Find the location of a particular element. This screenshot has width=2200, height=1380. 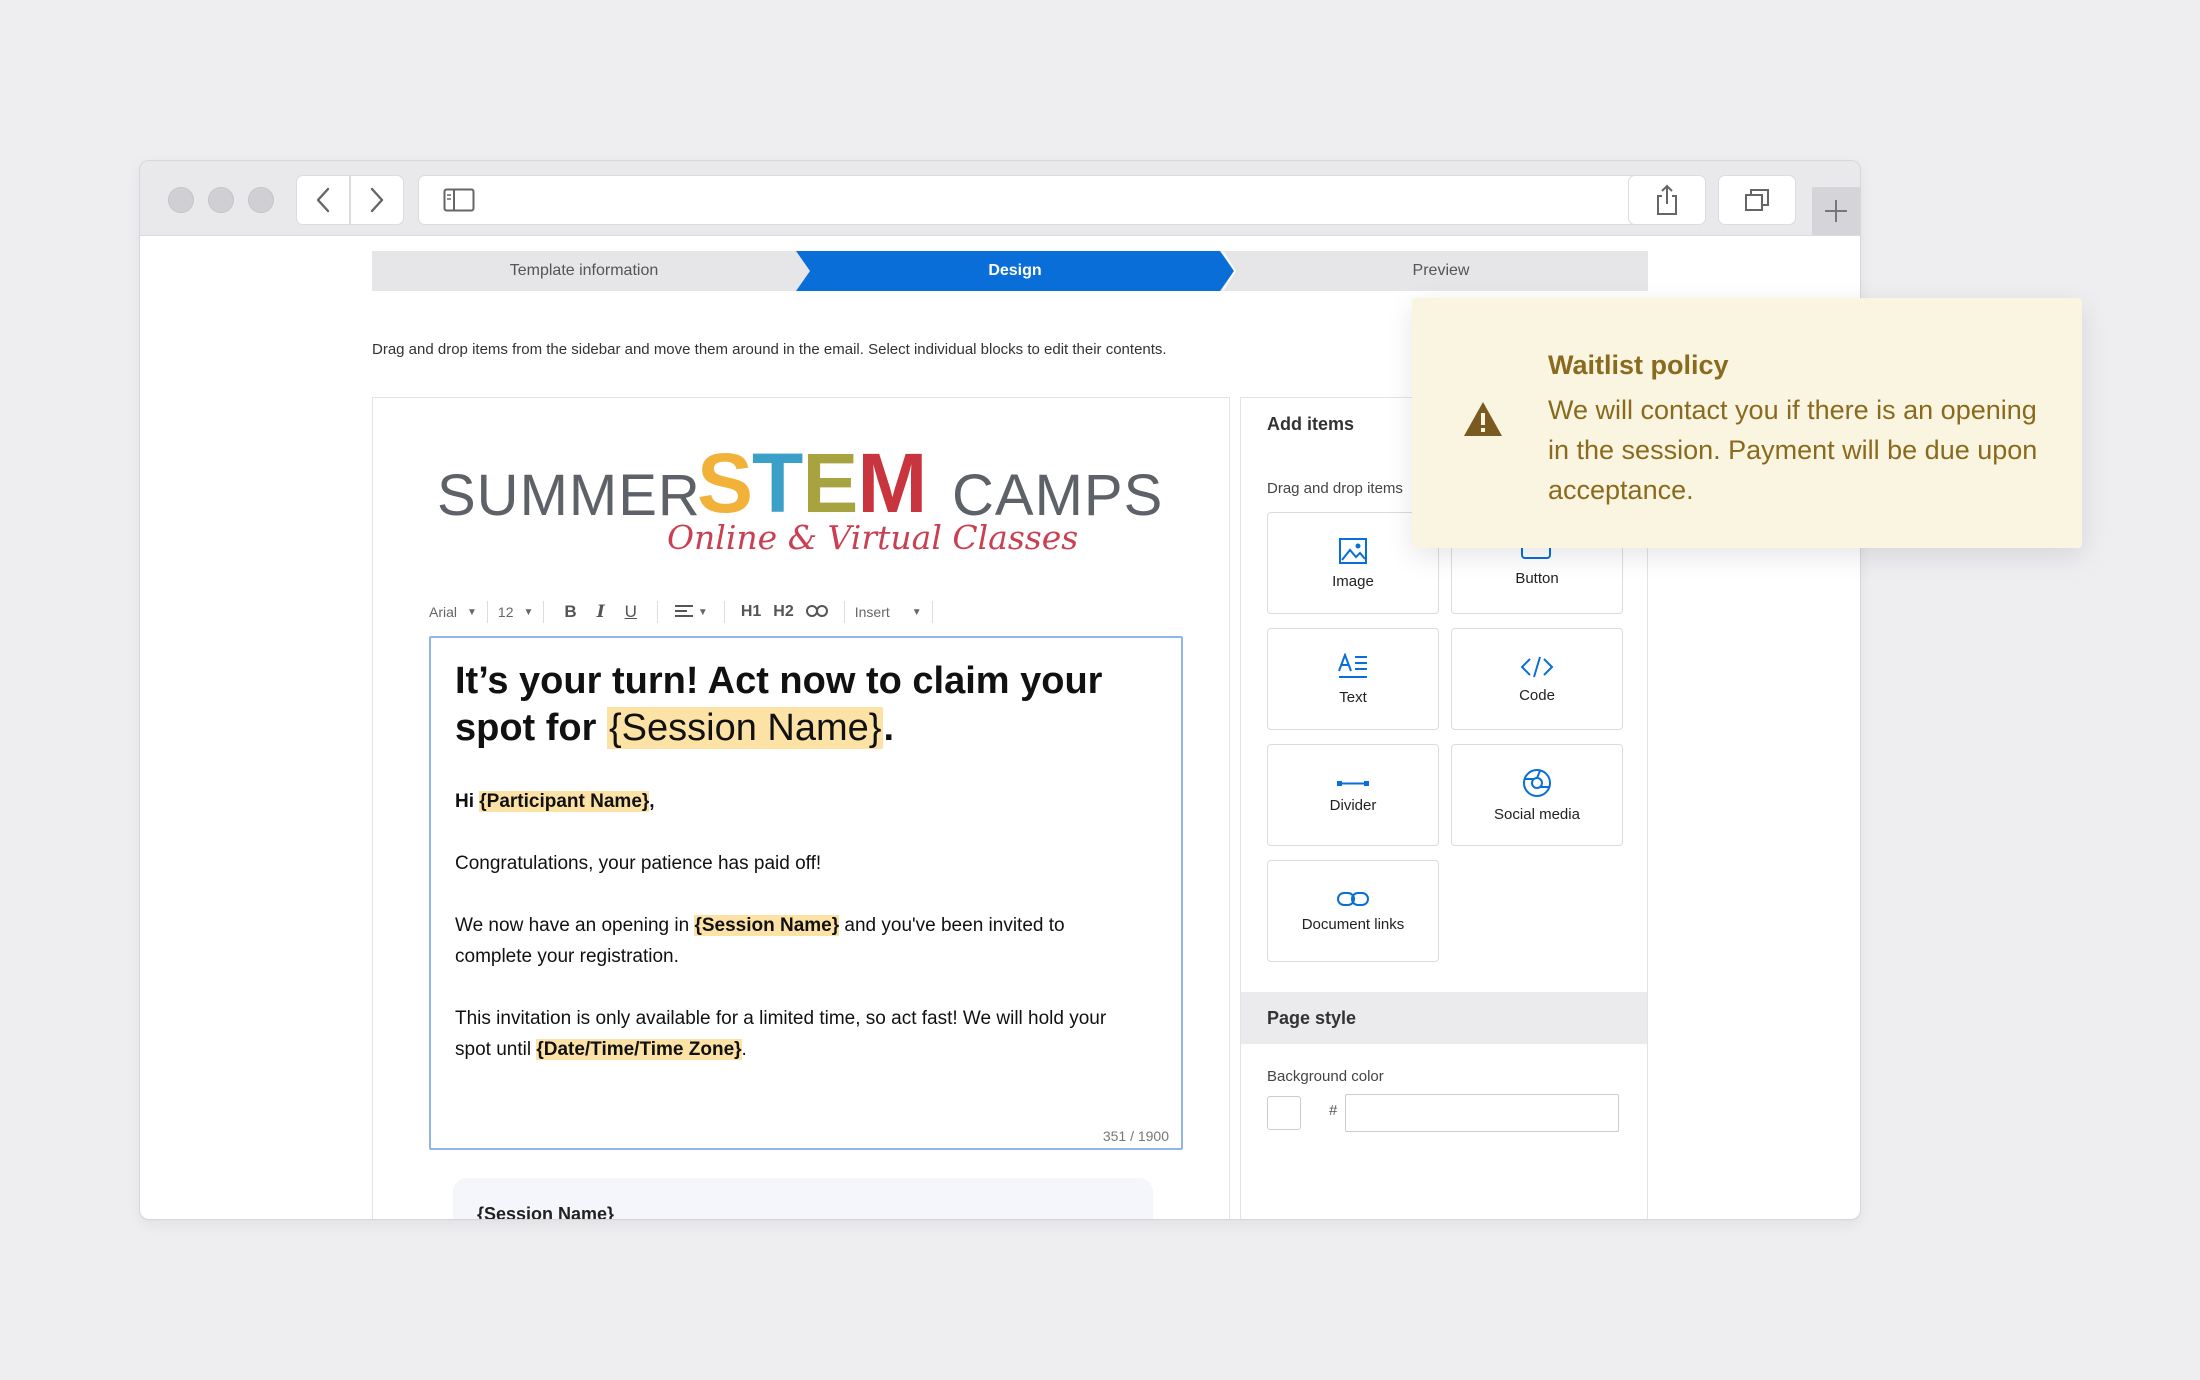

image-icon is located at coordinates (1353, 550).